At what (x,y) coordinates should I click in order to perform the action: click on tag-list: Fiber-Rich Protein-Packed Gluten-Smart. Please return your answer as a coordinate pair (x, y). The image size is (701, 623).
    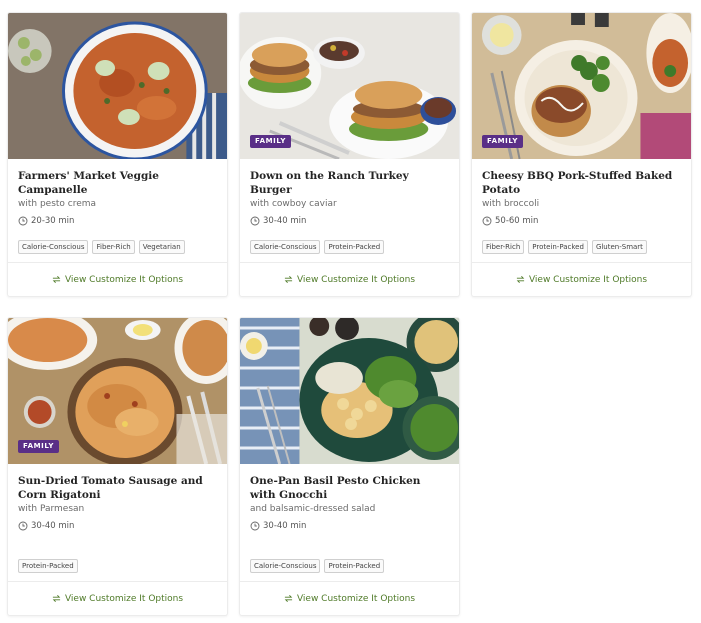
    Looking at the image, I should click on (564, 247).